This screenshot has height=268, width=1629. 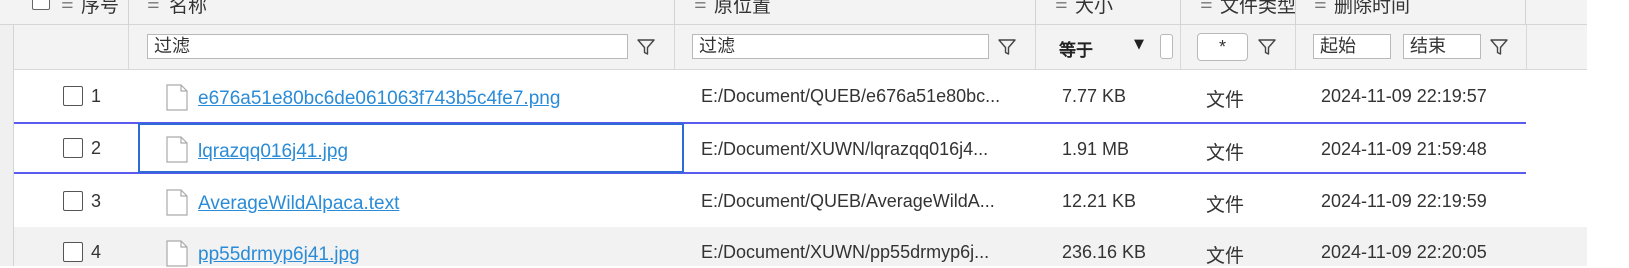 What do you see at coordinates (1372, 8) in the screenshot?
I see `header-deleted-label: 删除时间` at bounding box center [1372, 8].